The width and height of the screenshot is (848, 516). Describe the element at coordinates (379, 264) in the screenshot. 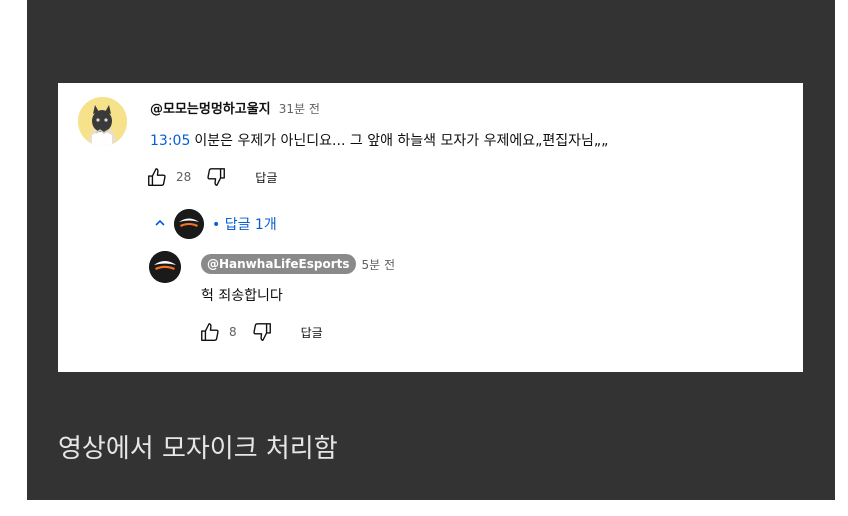

I see `reply-time: 5분 전` at that location.